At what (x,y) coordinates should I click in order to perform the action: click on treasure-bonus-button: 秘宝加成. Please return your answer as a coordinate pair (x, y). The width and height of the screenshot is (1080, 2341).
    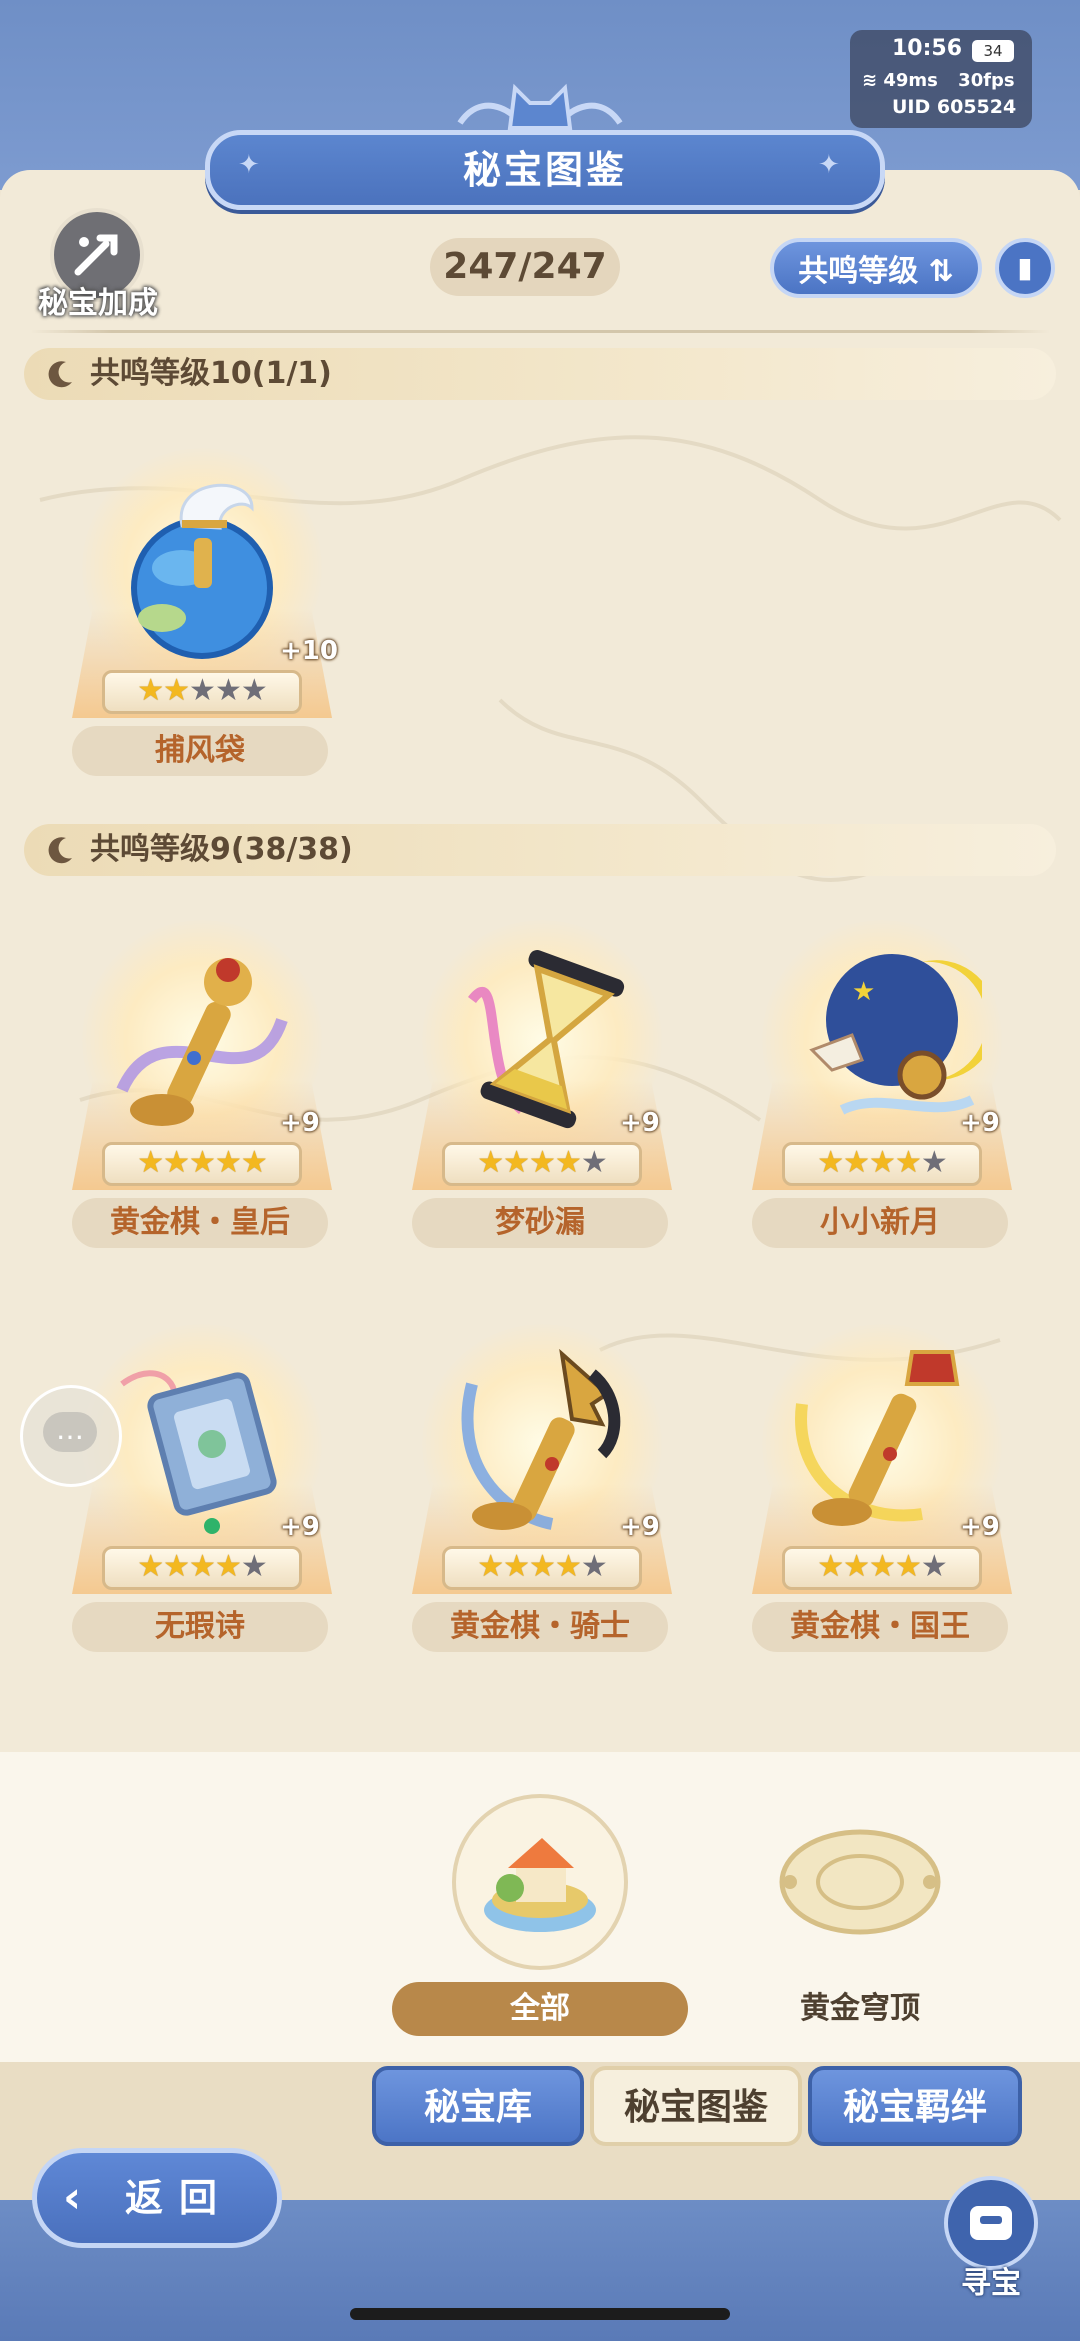
    Looking at the image, I should click on (98, 264).